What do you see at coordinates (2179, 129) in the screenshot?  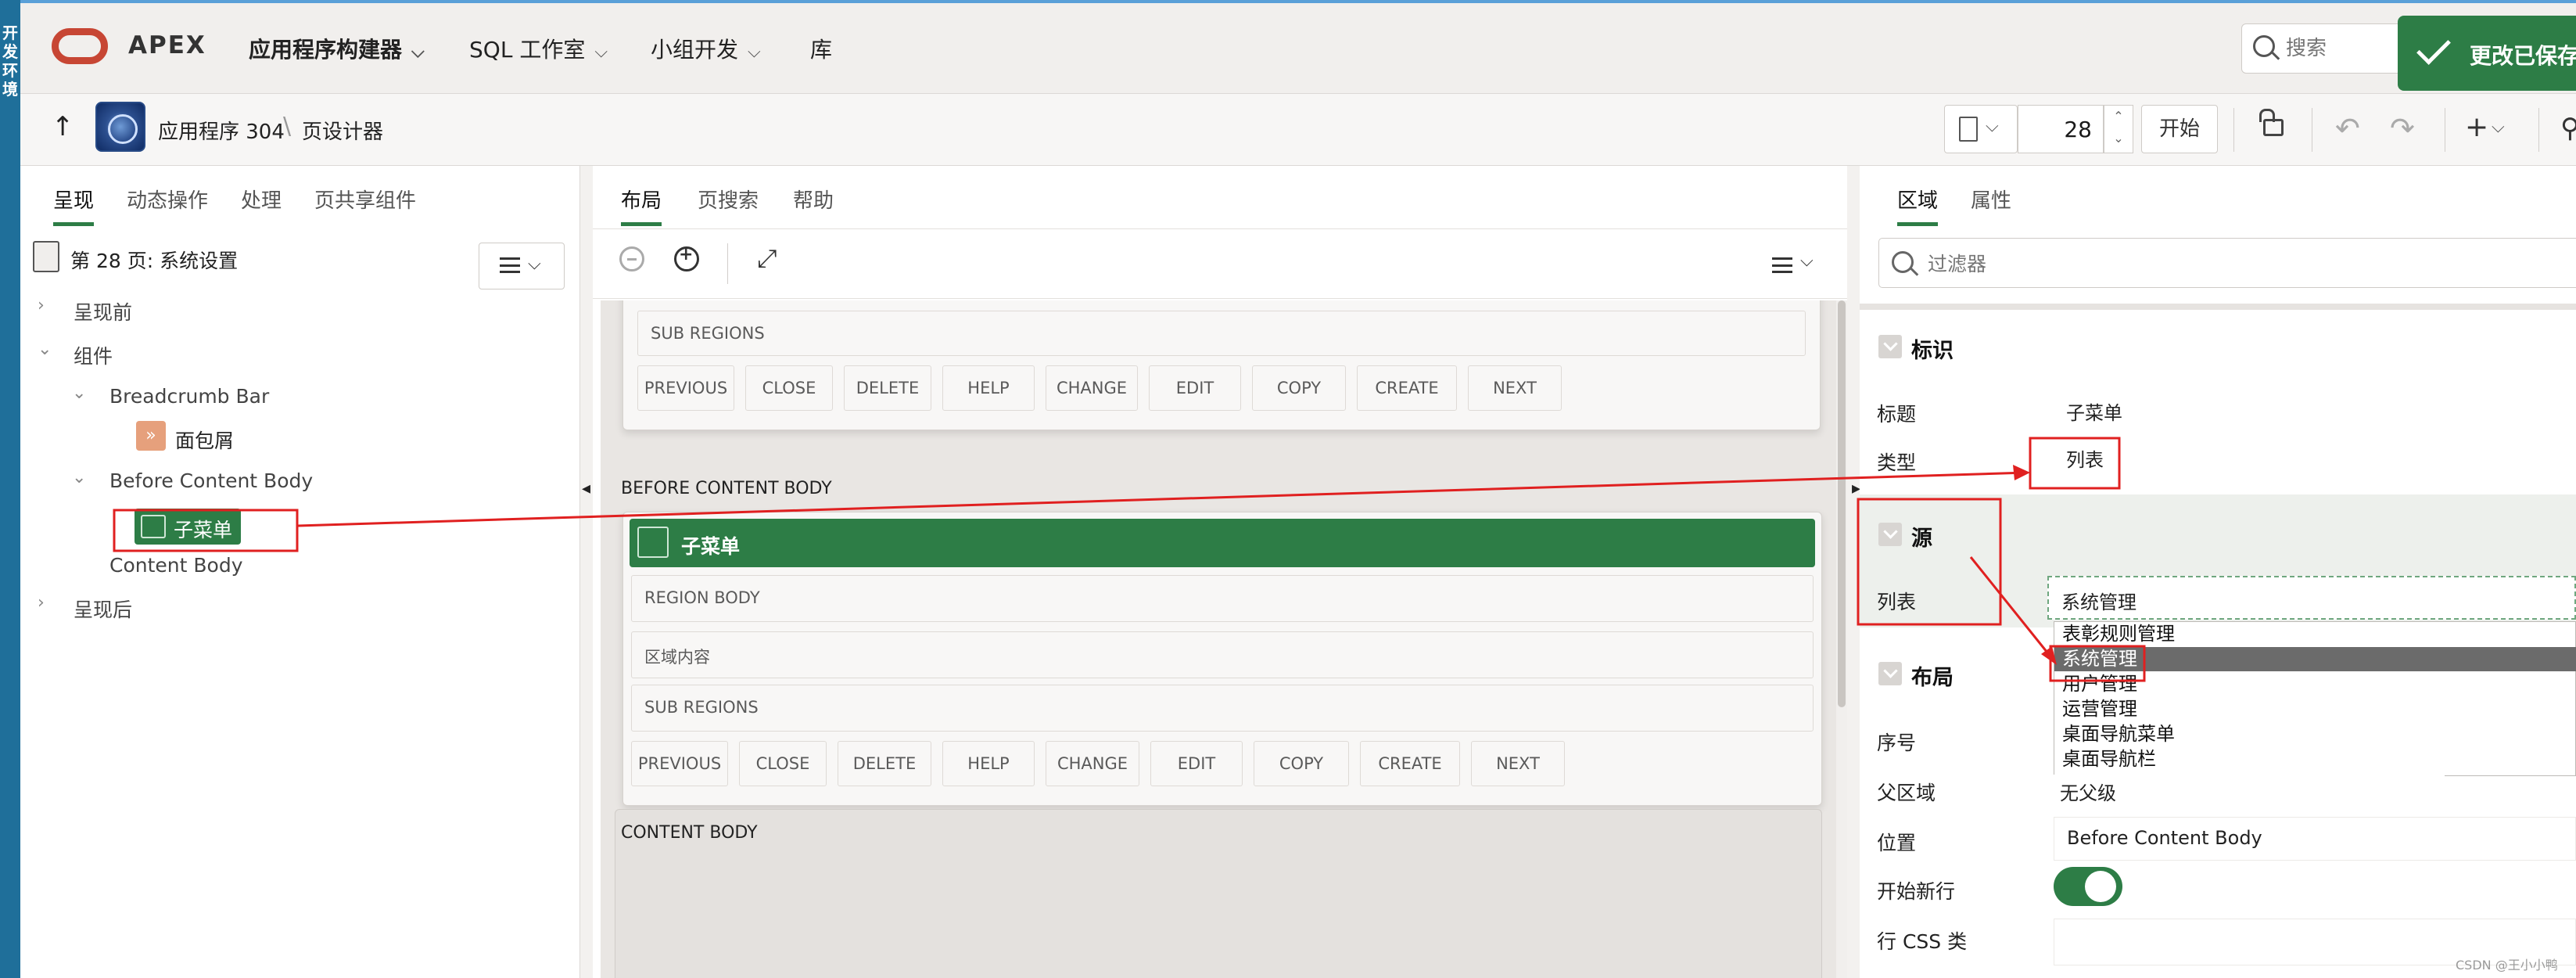 I see `go-button: 开始` at bounding box center [2179, 129].